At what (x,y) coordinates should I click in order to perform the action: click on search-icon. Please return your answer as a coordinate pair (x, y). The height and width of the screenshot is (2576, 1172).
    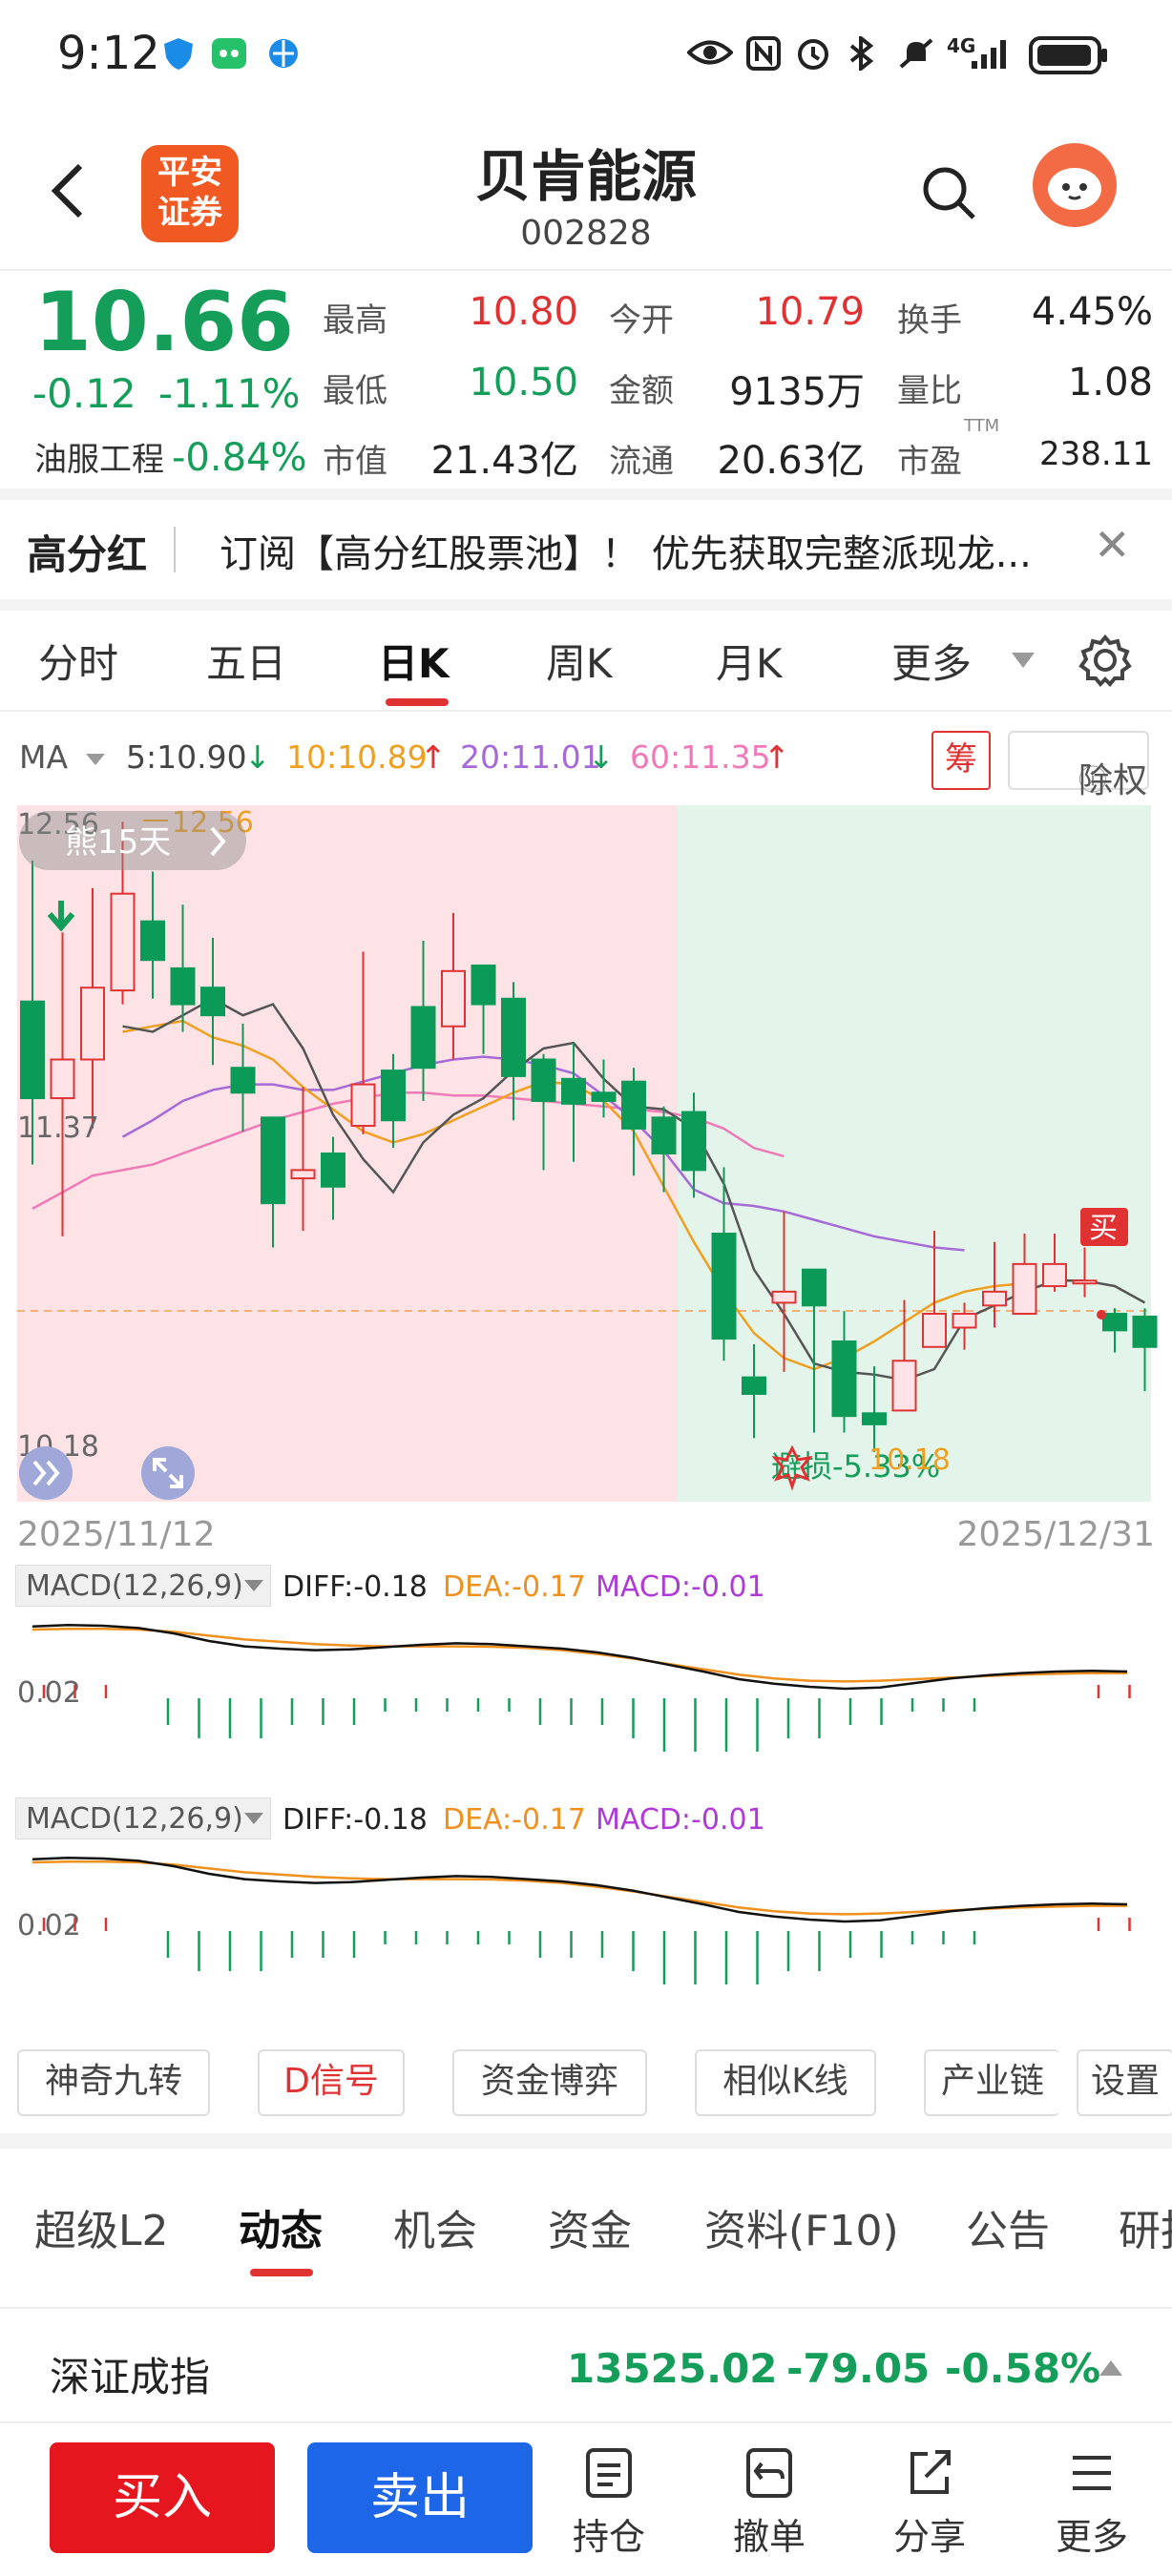
    Looking at the image, I should click on (948, 192).